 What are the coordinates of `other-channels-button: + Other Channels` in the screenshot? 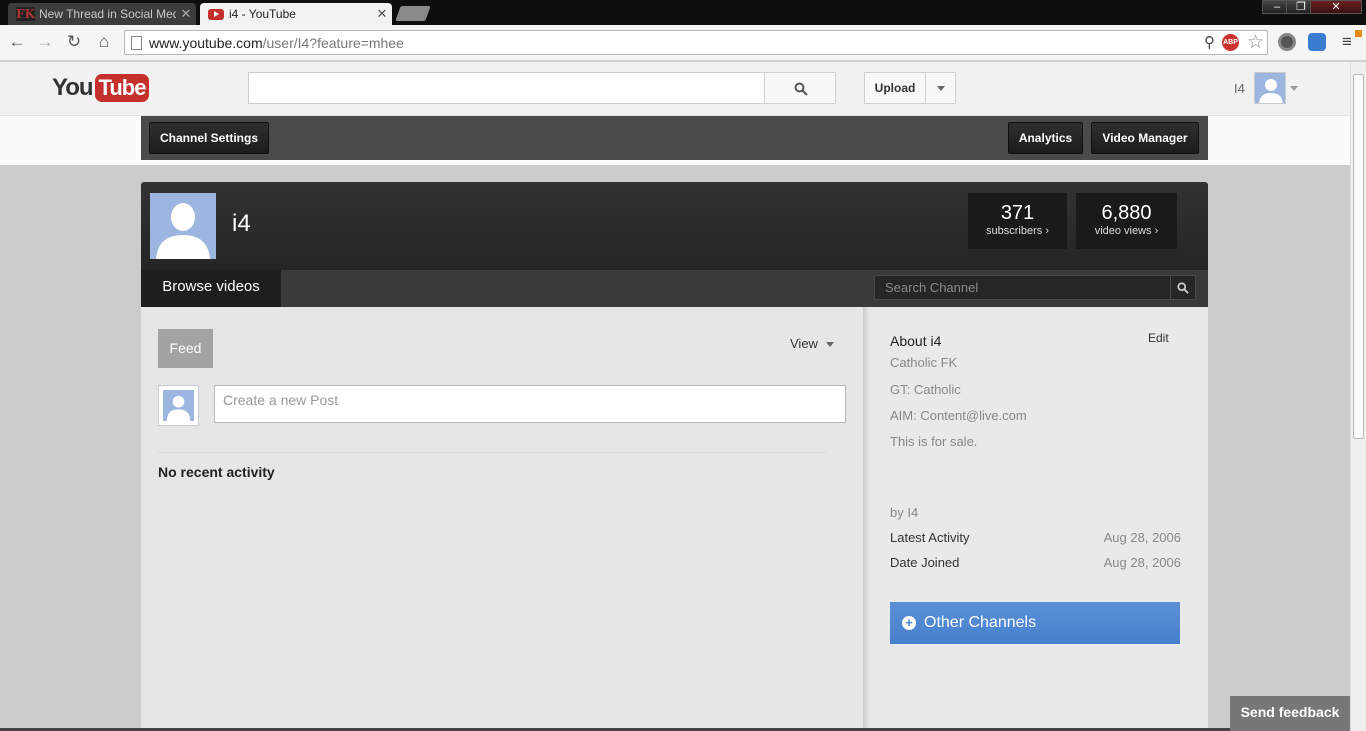 It's located at (1035, 623).